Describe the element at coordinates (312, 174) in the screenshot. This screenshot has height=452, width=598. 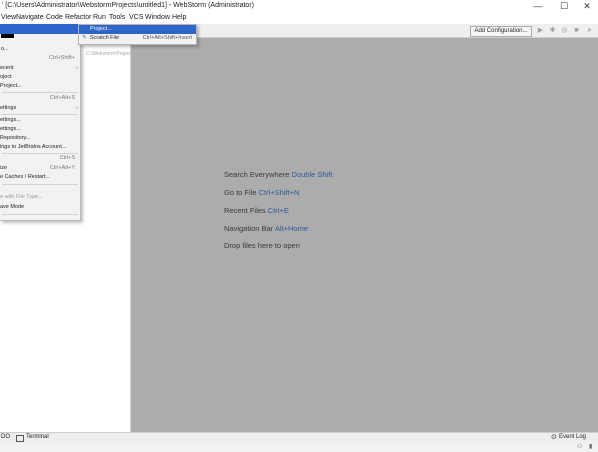
I see `hint-shortcut: Double Shift` at that location.